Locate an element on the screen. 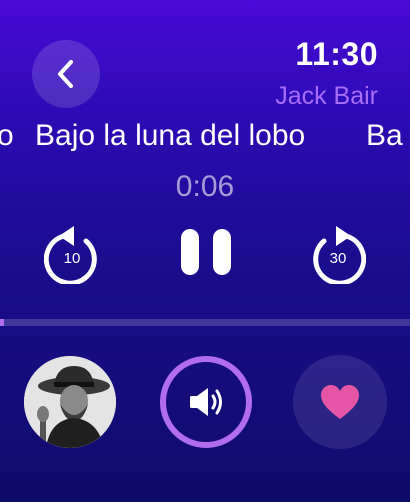 This screenshot has height=502, width=410. speaker-icon is located at coordinates (206, 402).